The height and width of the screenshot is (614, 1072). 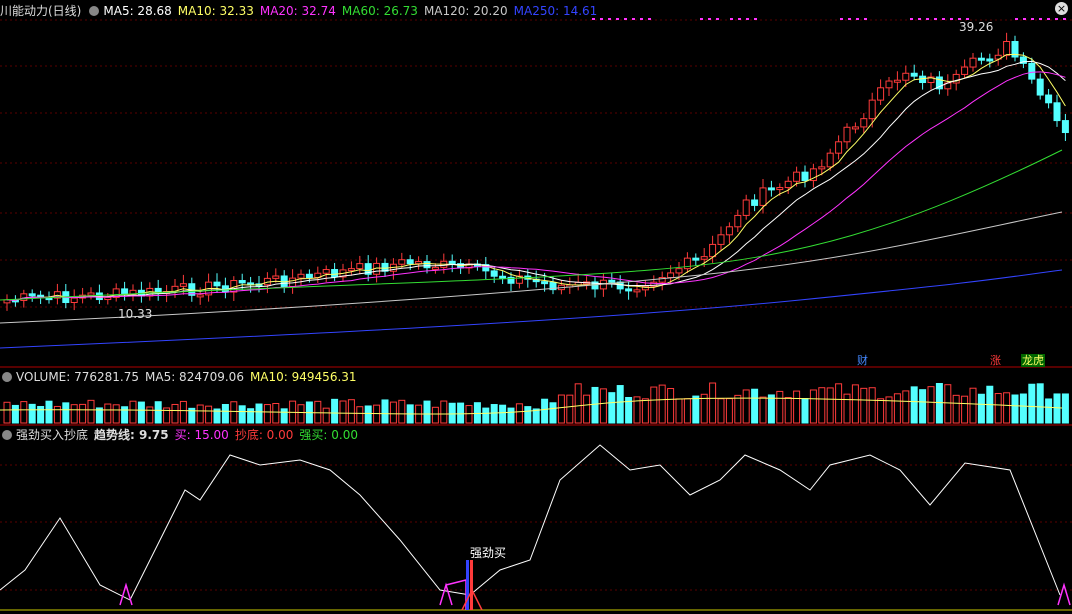 What do you see at coordinates (1033, 360) in the screenshot?
I see `dragon-tiger-badge: 龙虎` at bounding box center [1033, 360].